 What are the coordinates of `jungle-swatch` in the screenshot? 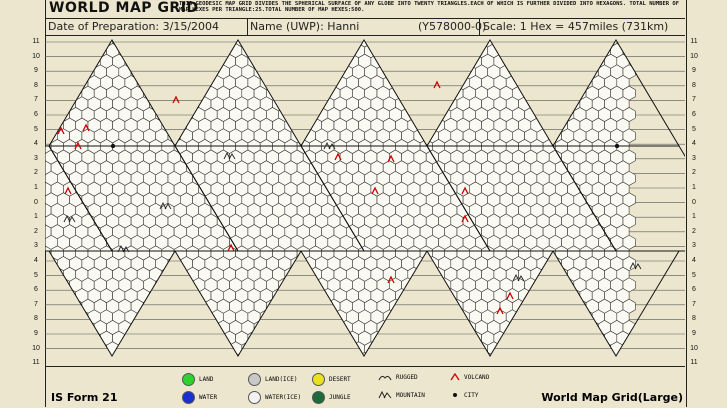 It's located at (318, 397).